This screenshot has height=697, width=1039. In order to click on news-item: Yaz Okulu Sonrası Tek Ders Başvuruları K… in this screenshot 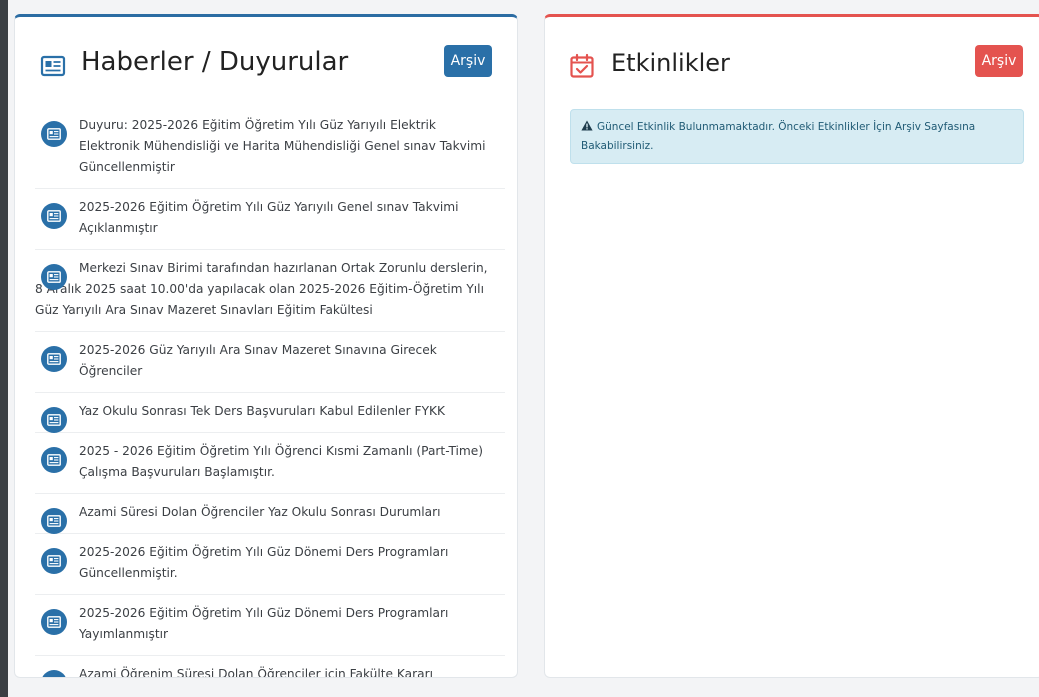, I will do `click(270, 413)`.